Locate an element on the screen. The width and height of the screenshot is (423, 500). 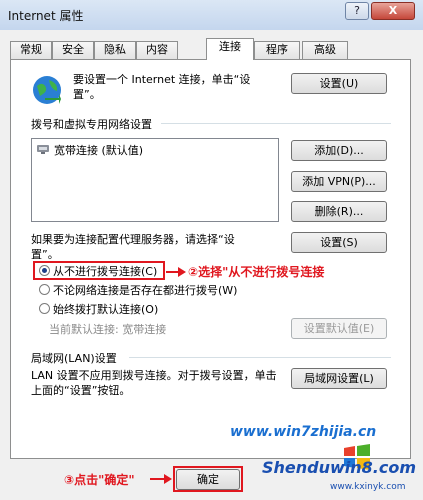
step3-annotation: ③点击"确定" is located at coordinates (99, 480).